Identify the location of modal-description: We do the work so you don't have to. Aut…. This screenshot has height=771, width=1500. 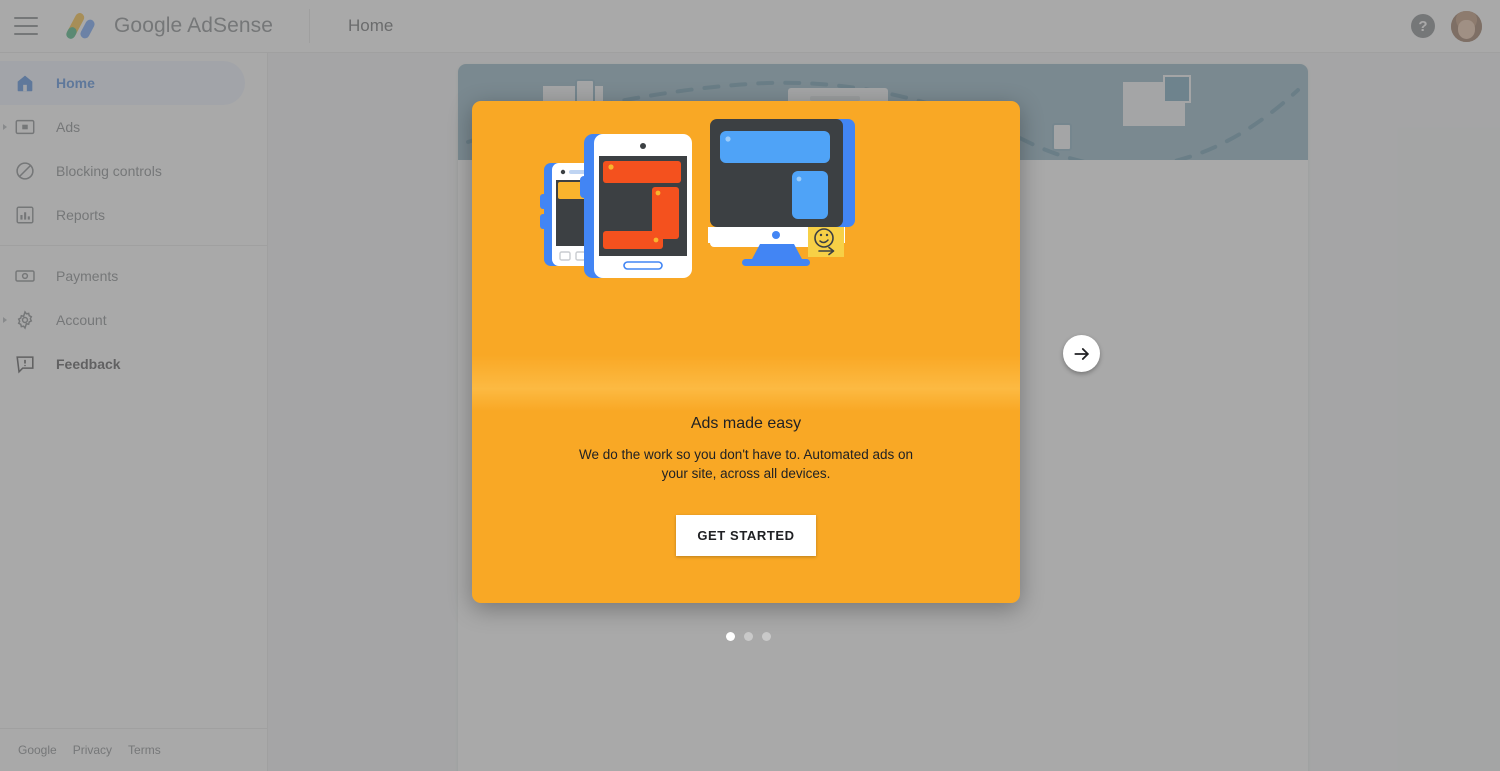
(746, 464).